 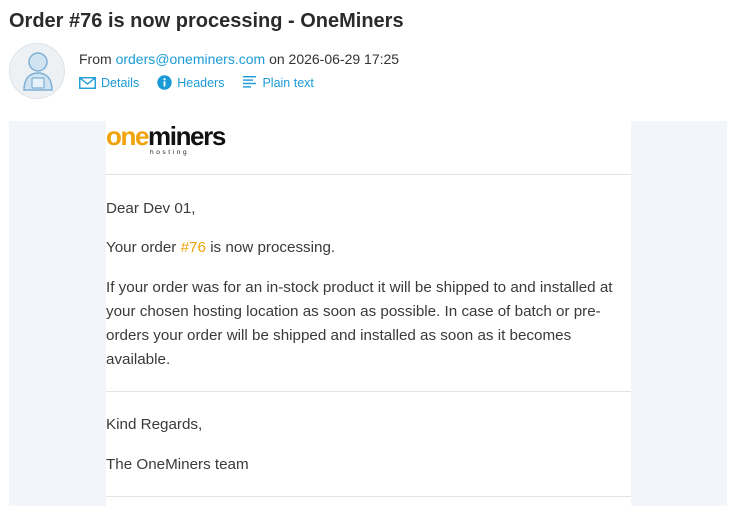 What do you see at coordinates (191, 59) in the screenshot?
I see `sender-address-link: orders@oneminers.com` at bounding box center [191, 59].